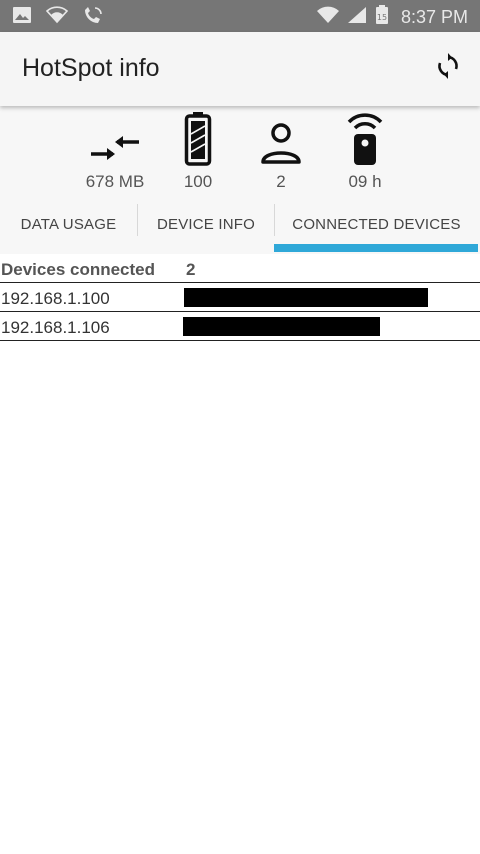  What do you see at coordinates (357, 17) in the screenshot?
I see `cell-signal-icon` at bounding box center [357, 17].